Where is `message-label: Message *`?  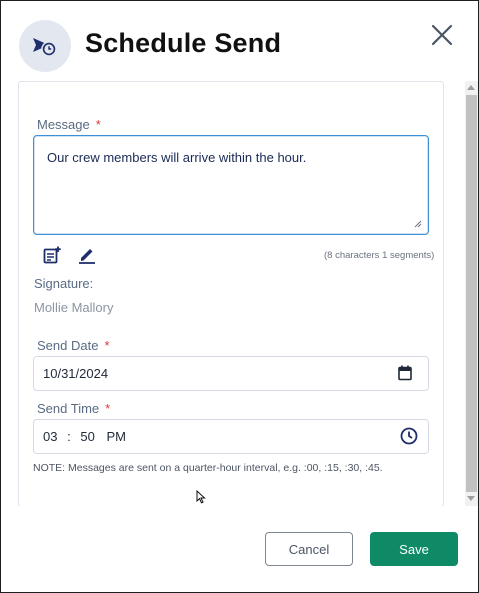 message-label: Message * is located at coordinates (69, 124).